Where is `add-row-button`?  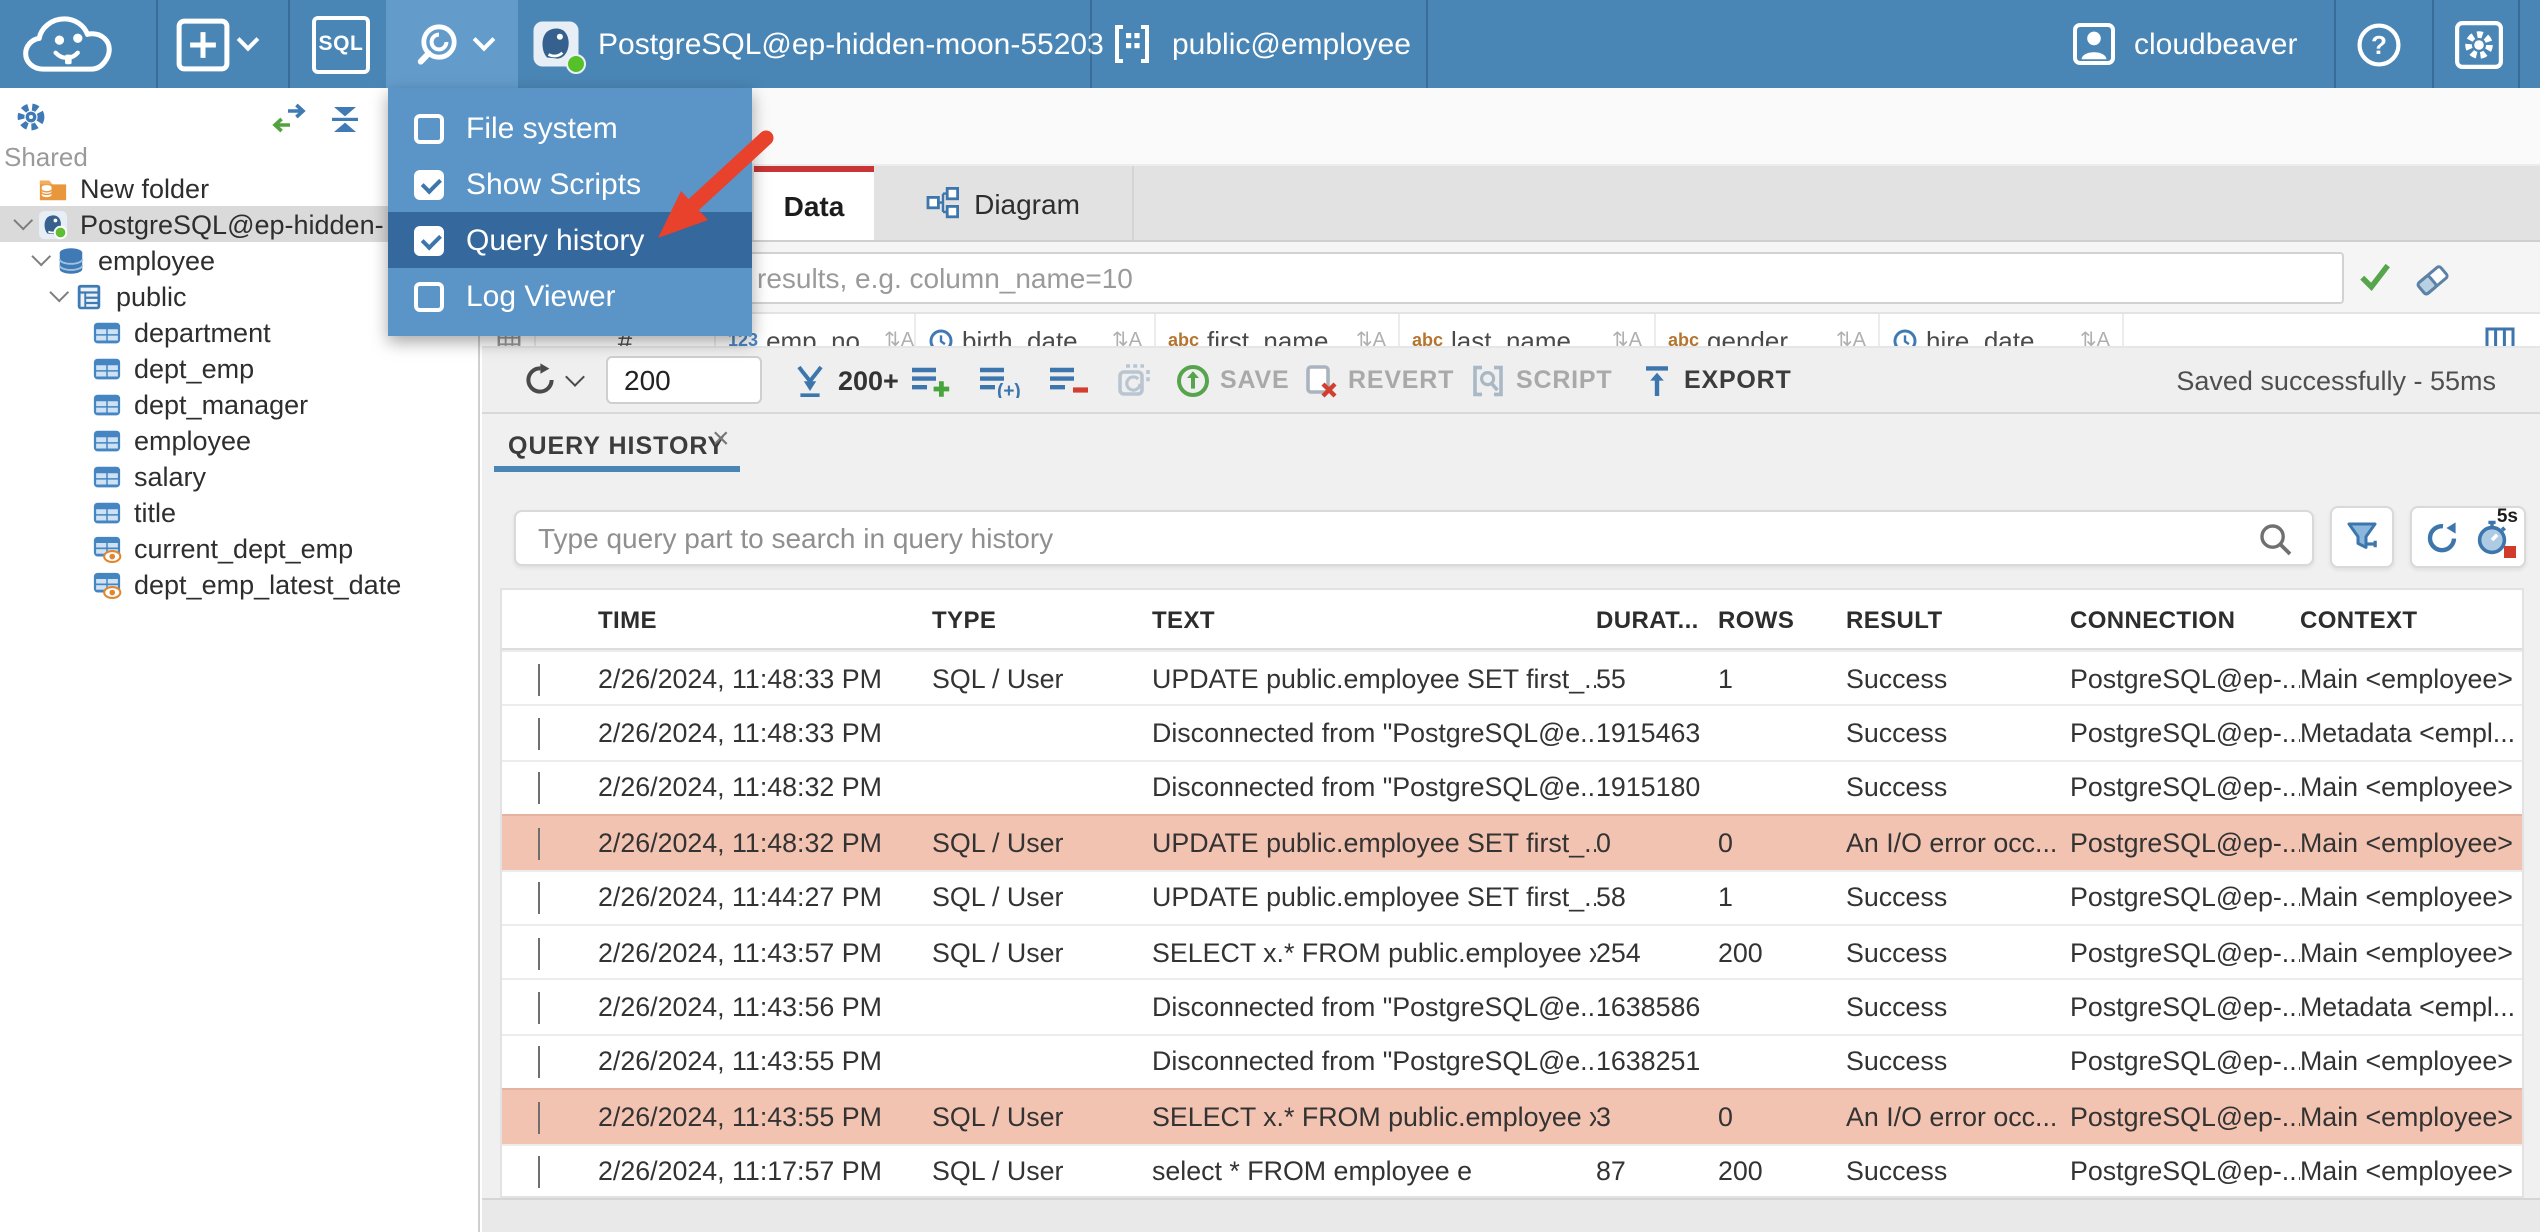 add-row-button is located at coordinates (931, 380).